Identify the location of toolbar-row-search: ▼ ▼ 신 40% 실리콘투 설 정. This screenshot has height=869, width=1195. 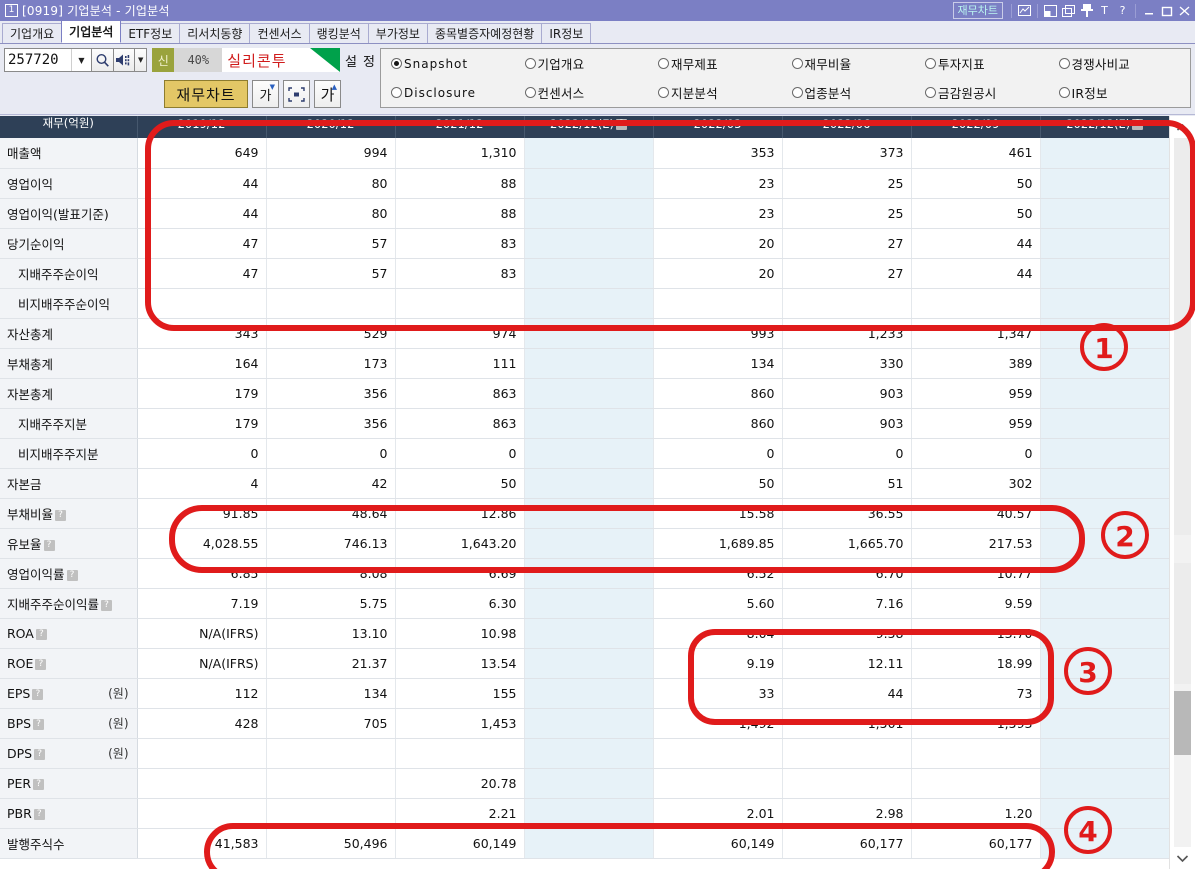
(190, 60).